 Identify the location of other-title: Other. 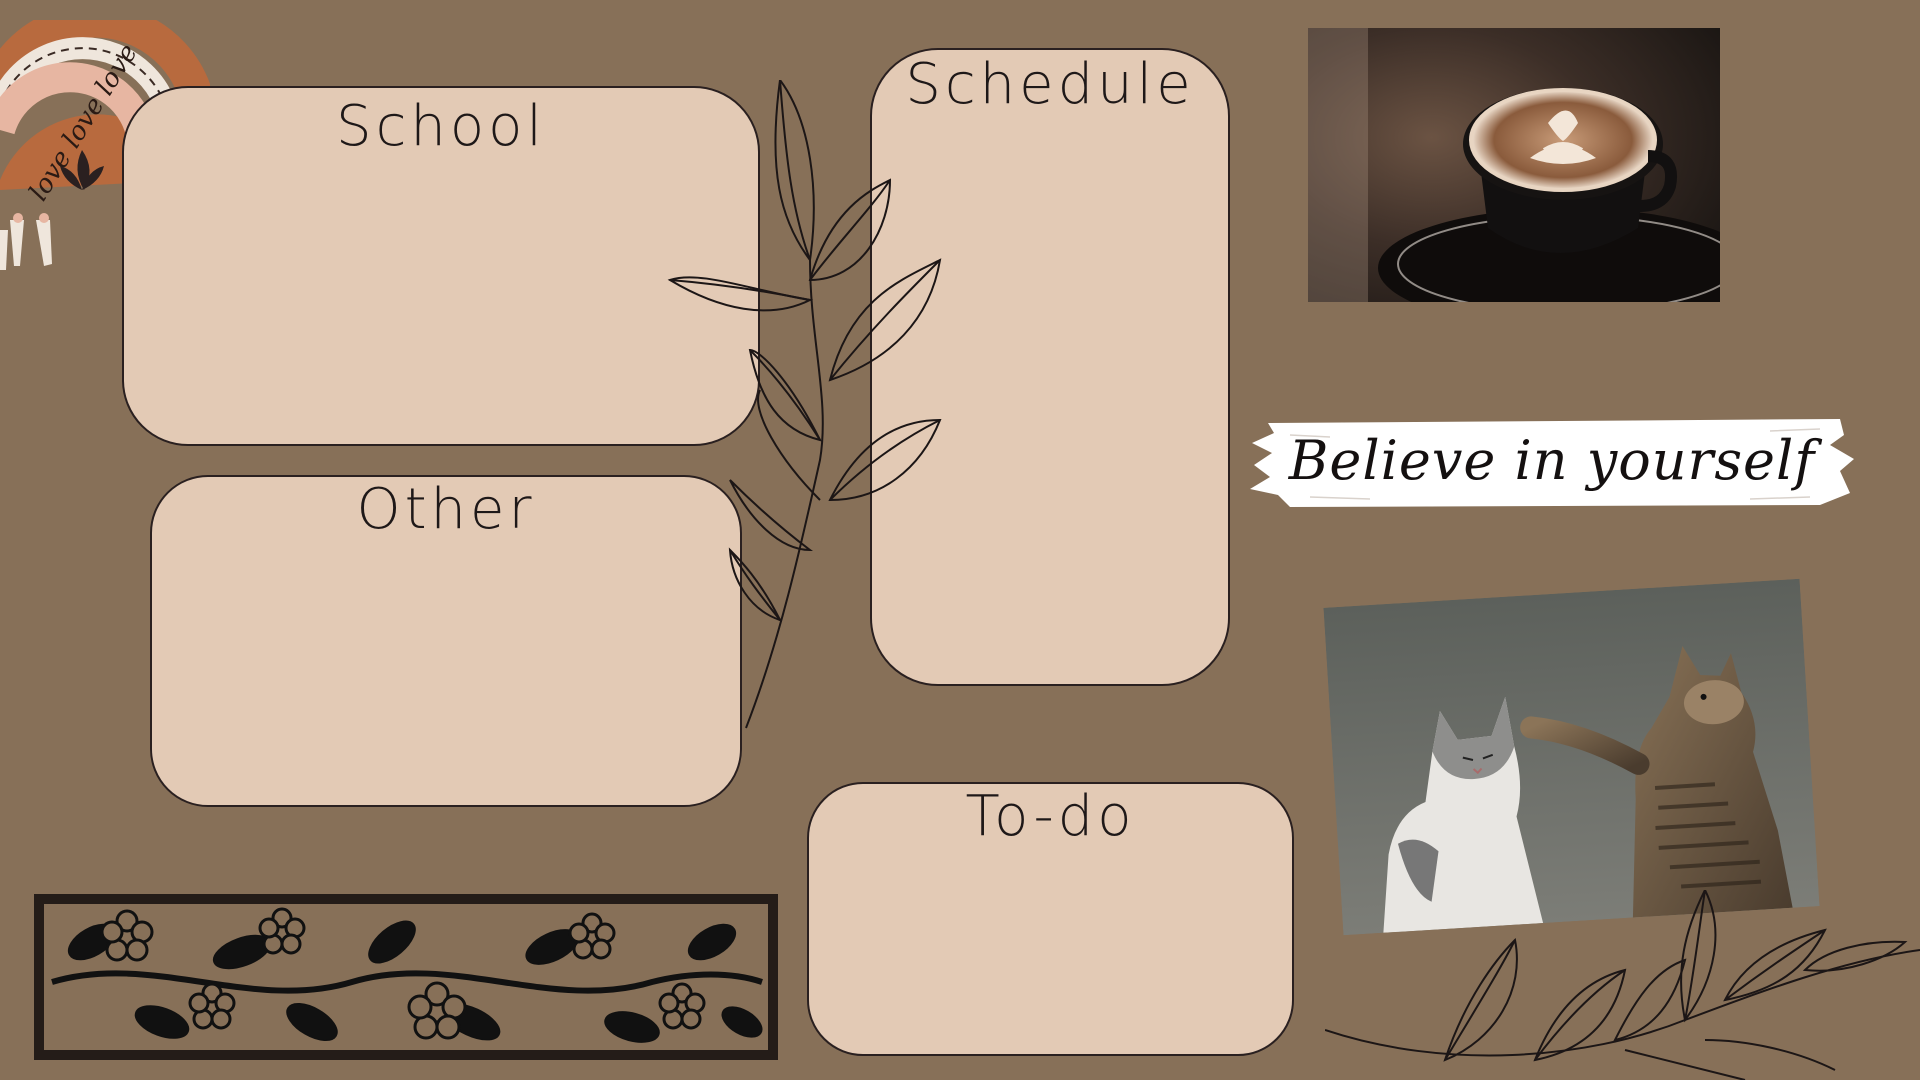
(446, 509).